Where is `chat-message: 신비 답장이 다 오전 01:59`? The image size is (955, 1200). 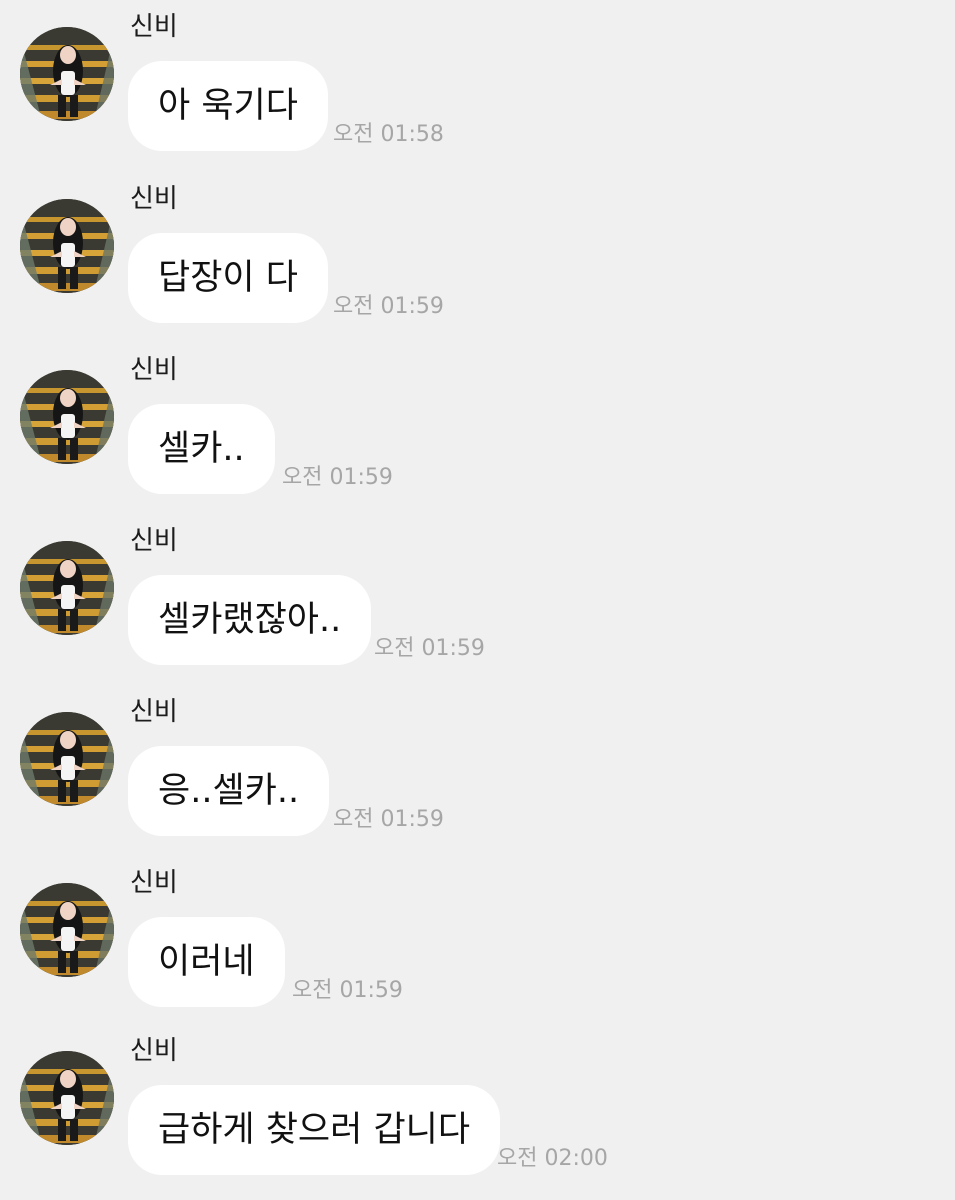 chat-message: 신비 답장이 다 오전 01:59 is located at coordinates (477, 252).